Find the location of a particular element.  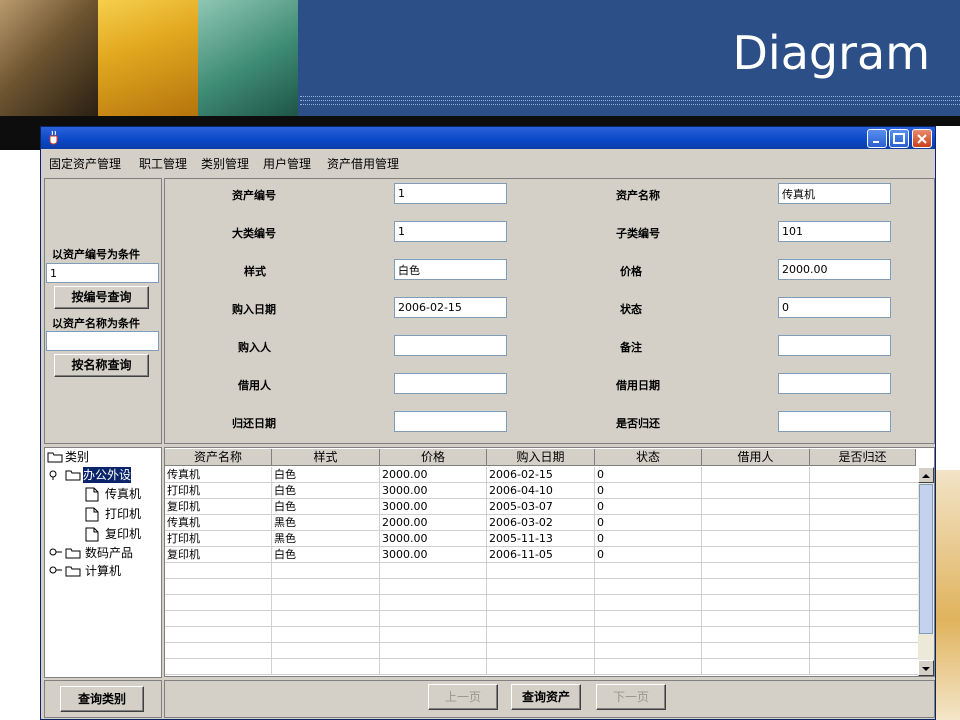

style-field is located at coordinates (450, 269).